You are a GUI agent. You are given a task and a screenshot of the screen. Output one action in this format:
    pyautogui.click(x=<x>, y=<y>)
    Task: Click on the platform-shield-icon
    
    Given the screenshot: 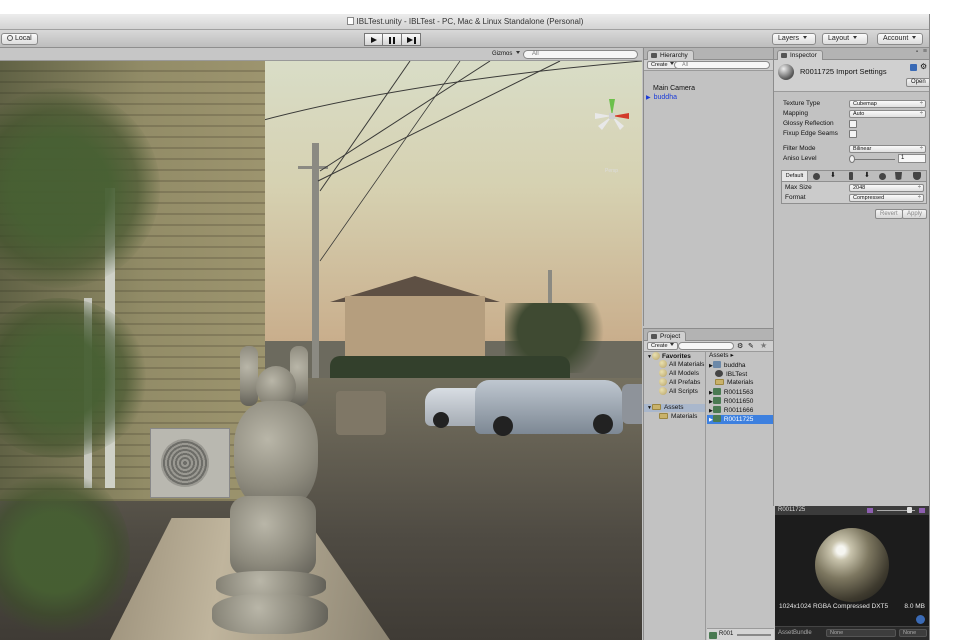 What is the action you would take?
    pyautogui.click(x=917, y=176)
    